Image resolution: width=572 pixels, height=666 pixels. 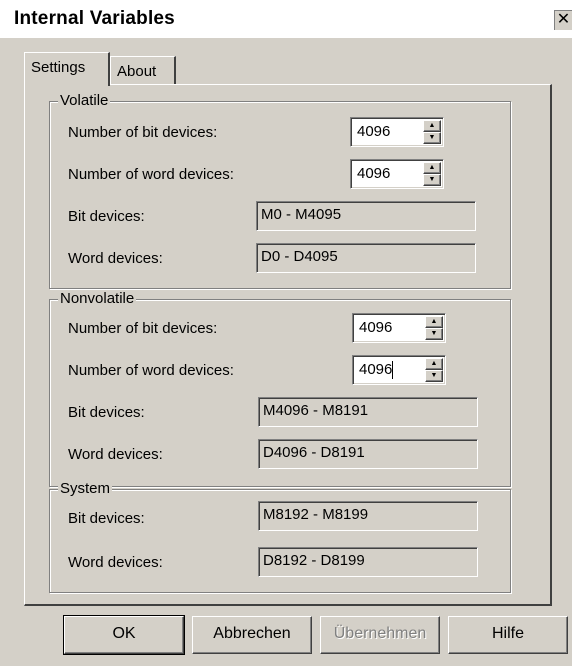 I want to click on nonvolatile-num-bit-label: Number of bit devices:, so click(x=143, y=328).